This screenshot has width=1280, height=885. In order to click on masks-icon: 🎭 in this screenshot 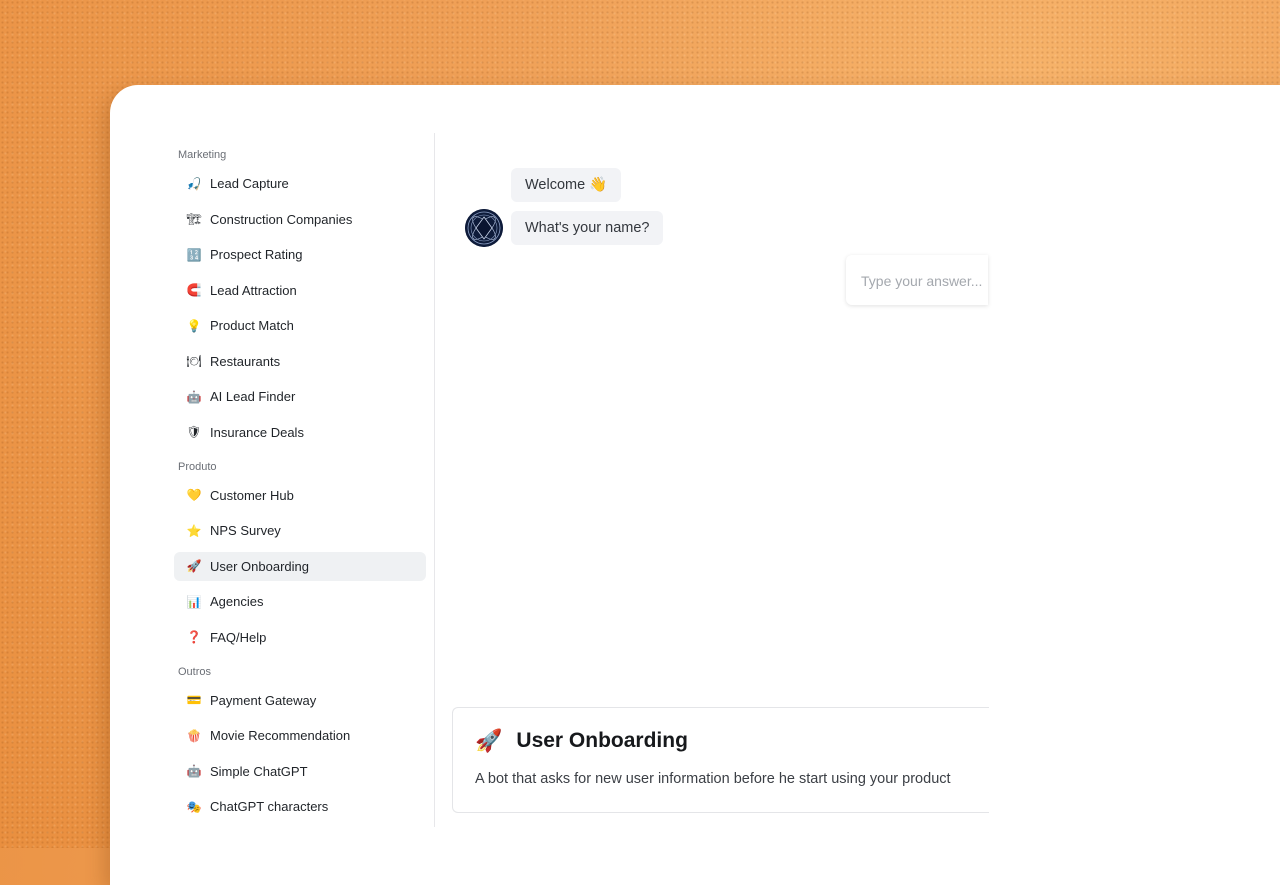, I will do `click(194, 806)`.